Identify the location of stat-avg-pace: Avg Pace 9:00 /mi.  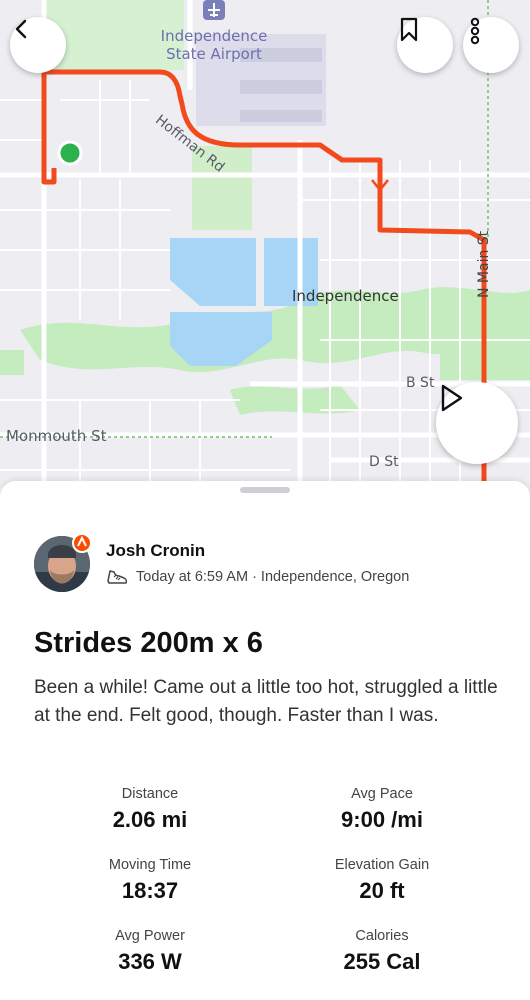
(382, 809).